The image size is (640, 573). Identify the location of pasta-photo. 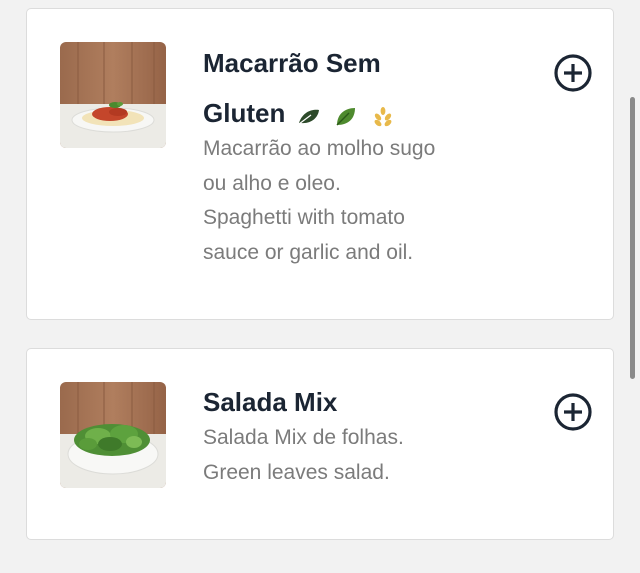
(113, 95).